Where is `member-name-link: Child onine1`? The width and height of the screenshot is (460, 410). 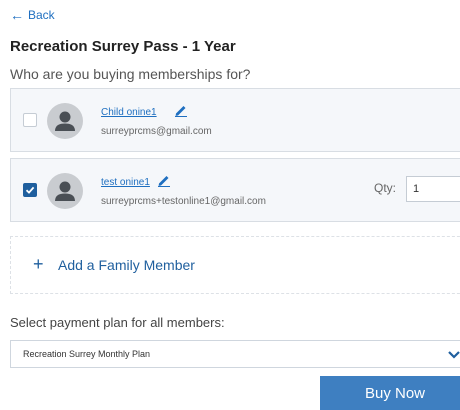
member-name-link: Child onine1 is located at coordinates (129, 112).